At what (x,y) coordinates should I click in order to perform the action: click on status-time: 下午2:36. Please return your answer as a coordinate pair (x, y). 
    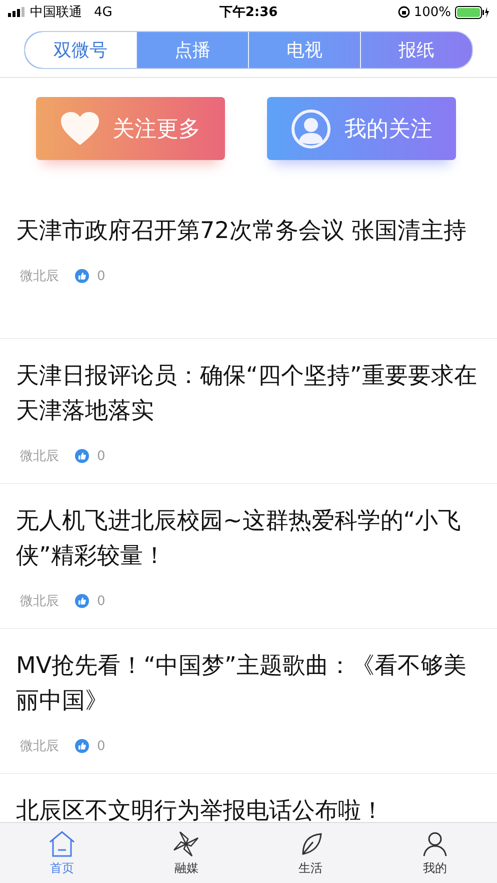
    Looking at the image, I should click on (248, 12).